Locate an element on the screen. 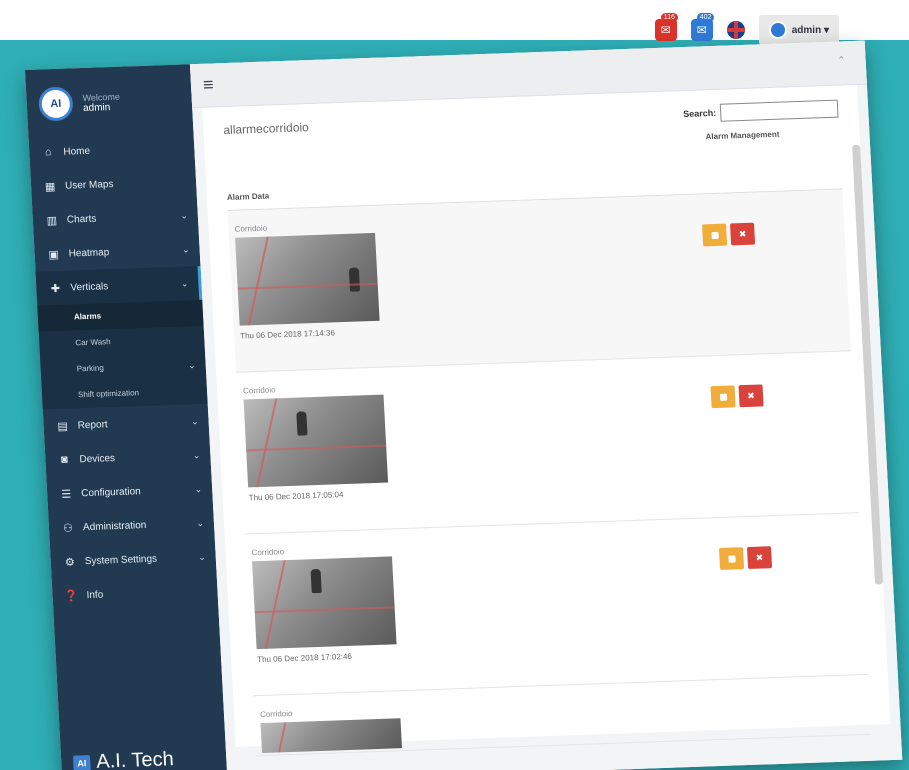  sidebar-item-configuration: ☰ Configuration ⌄ is located at coordinates (129, 492).